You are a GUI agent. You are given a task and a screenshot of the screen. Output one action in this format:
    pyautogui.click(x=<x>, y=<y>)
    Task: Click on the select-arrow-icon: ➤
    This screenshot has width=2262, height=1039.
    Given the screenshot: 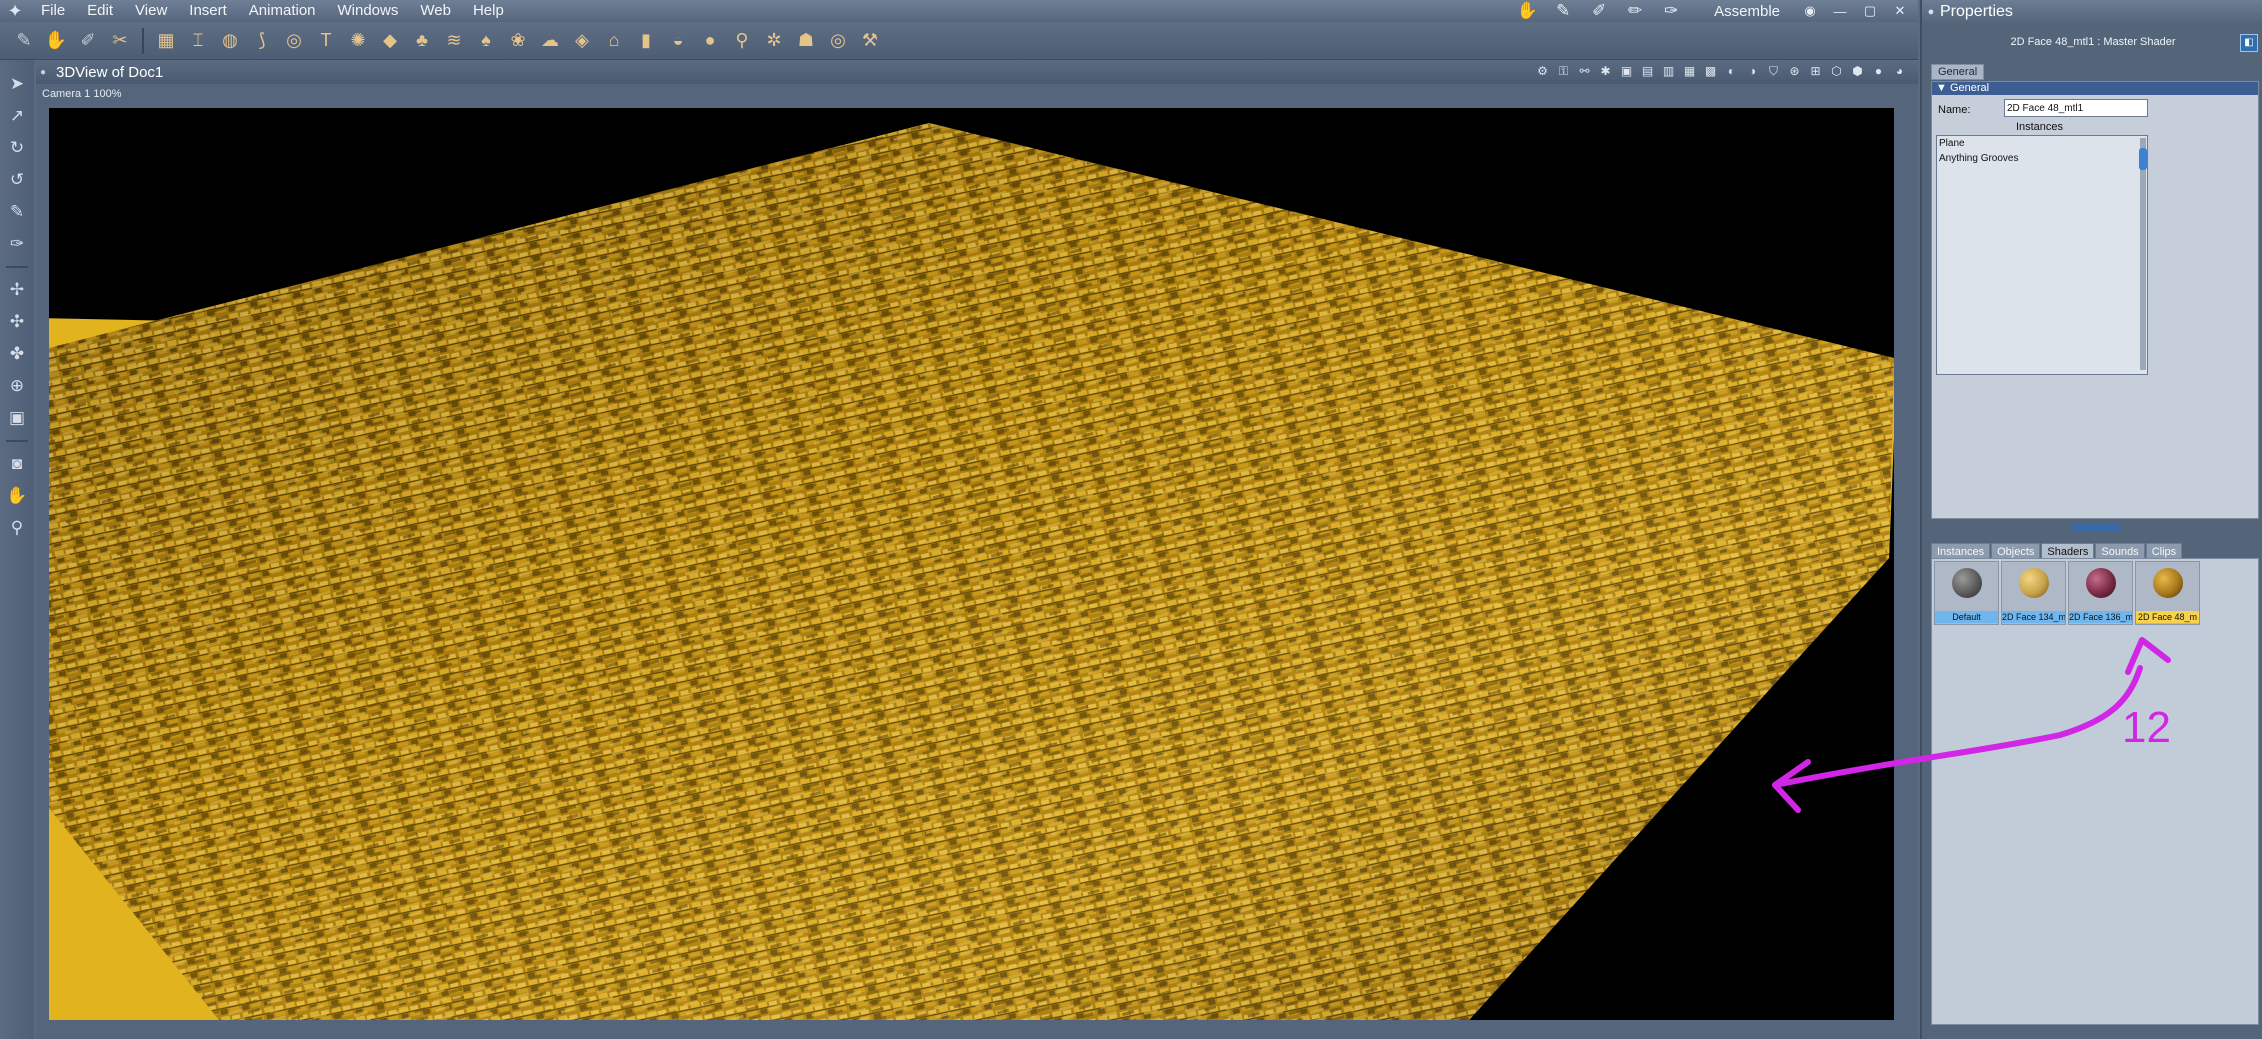 What is the action you would take?
    pyautogui.click(x=17, y=84)
    